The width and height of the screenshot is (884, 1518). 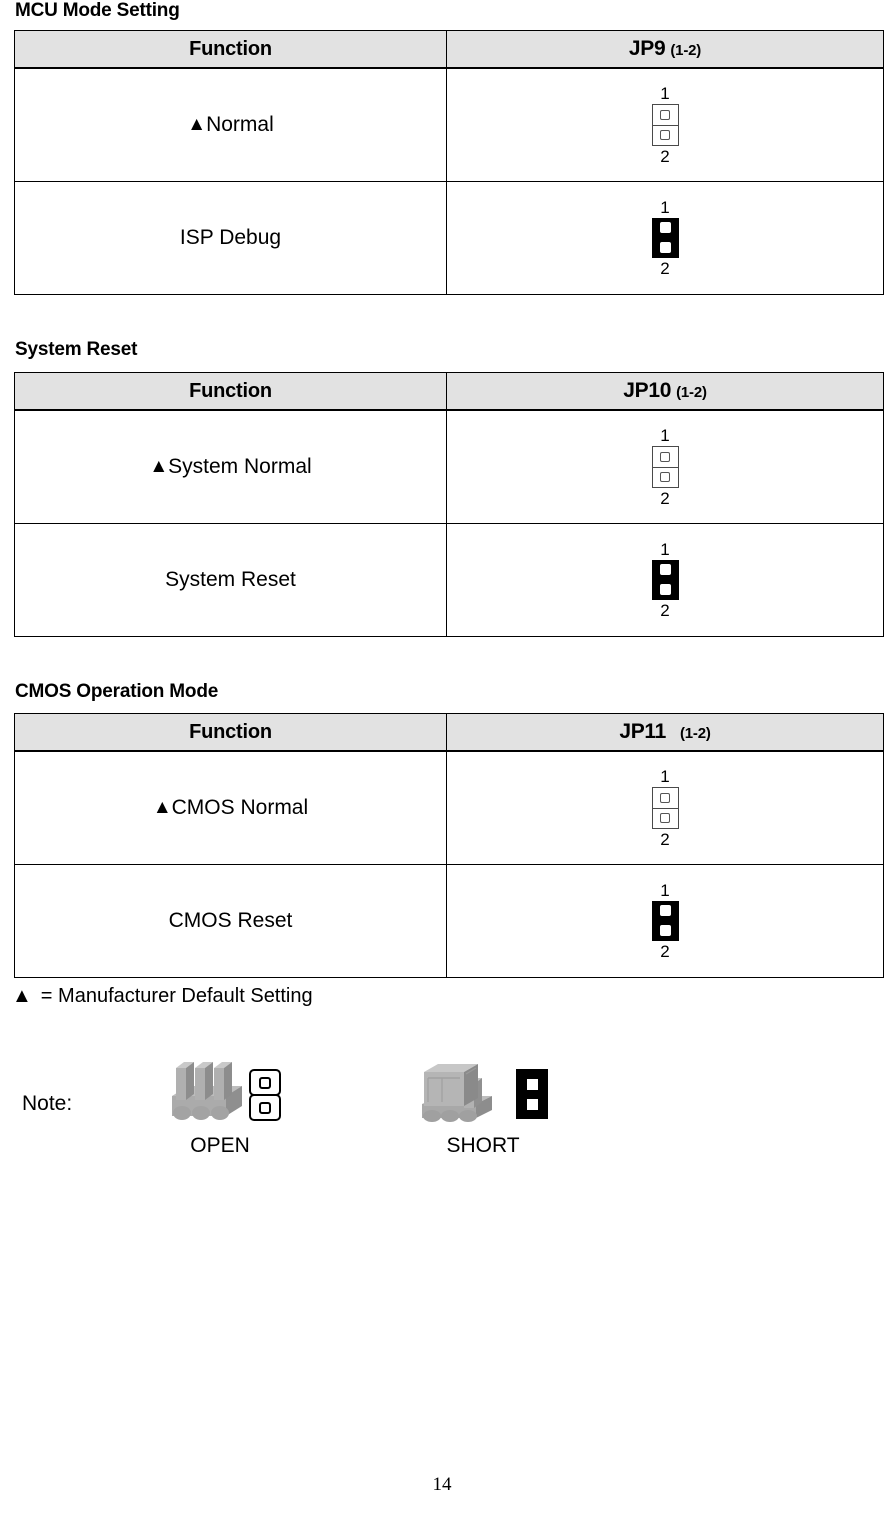 I want to click on function-cell: ISP Debug, so click(x=230, y=238).